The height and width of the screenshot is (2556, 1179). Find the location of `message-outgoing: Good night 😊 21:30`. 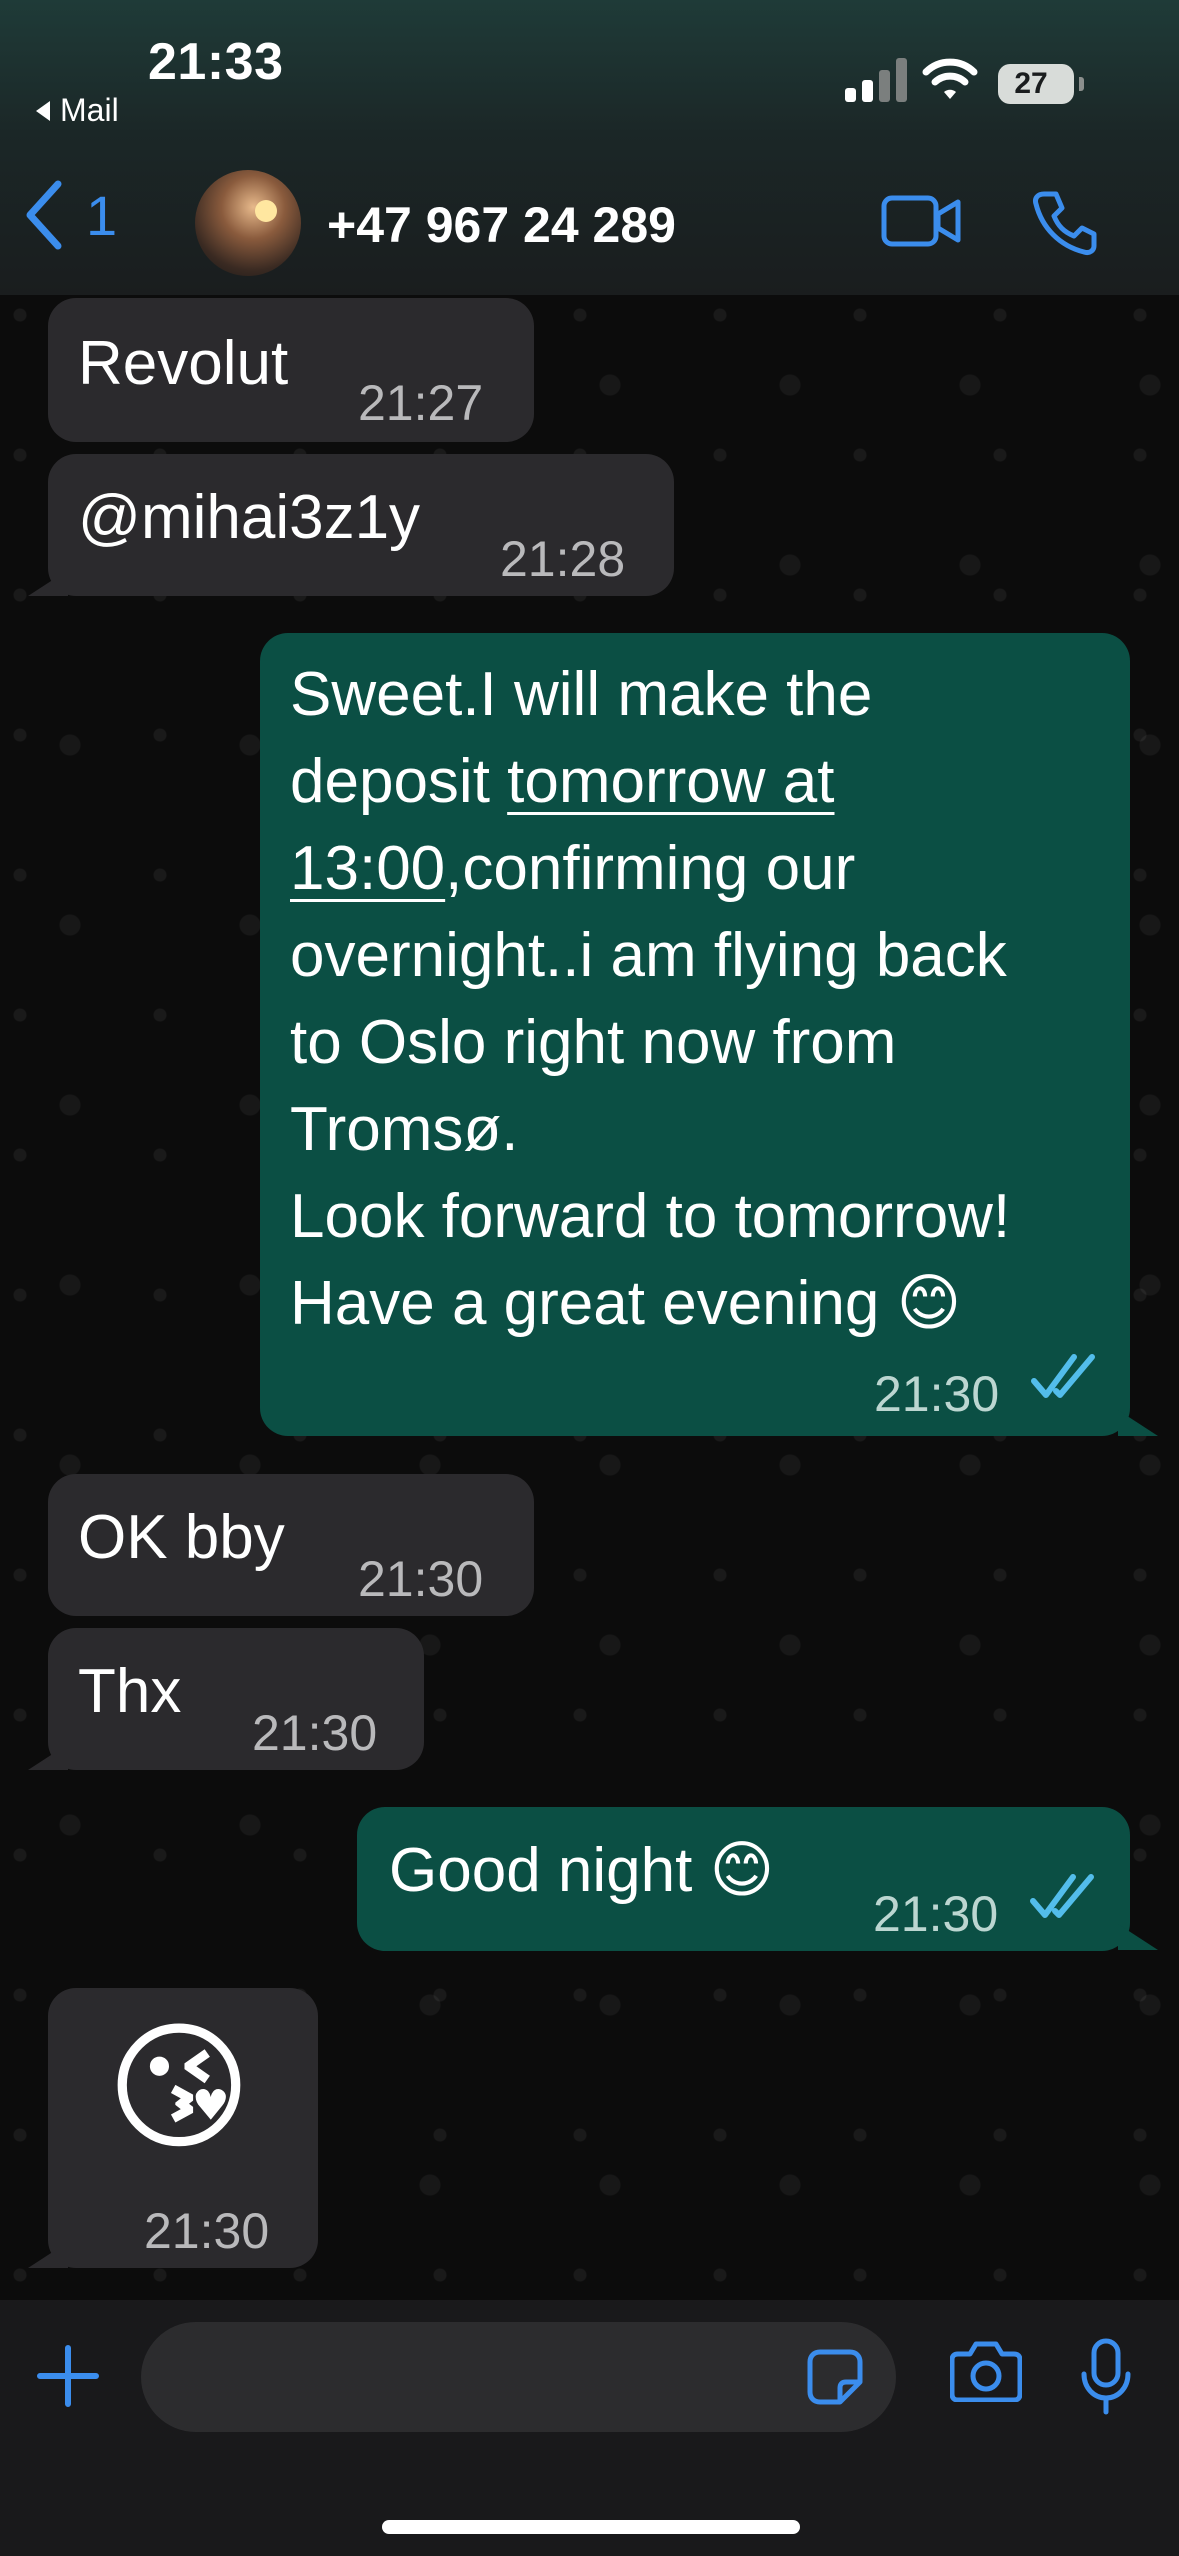

message-outgoing: Good night 😊 21:30 is located at coordinates (743, 1879).